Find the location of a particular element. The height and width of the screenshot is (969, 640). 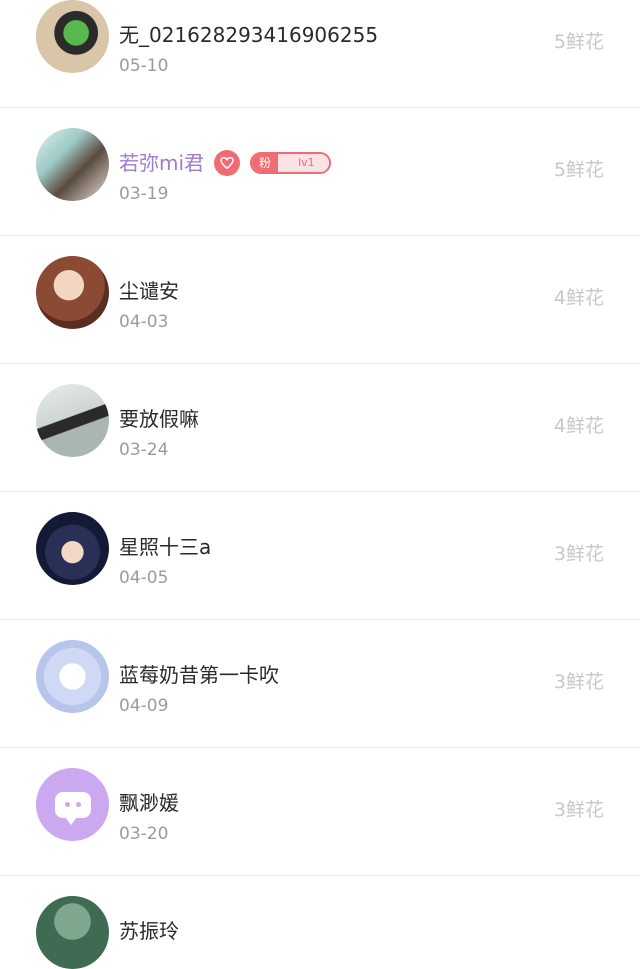

heart-icon is located at coordinates (227, 163).